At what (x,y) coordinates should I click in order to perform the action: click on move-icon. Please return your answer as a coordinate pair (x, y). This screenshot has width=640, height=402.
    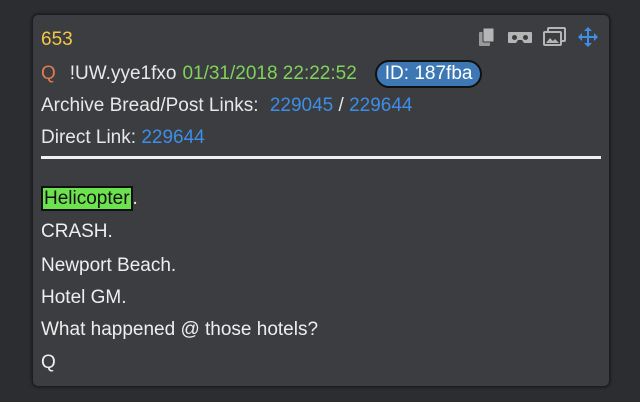
    Looking at the image, I should click on (588, 37).